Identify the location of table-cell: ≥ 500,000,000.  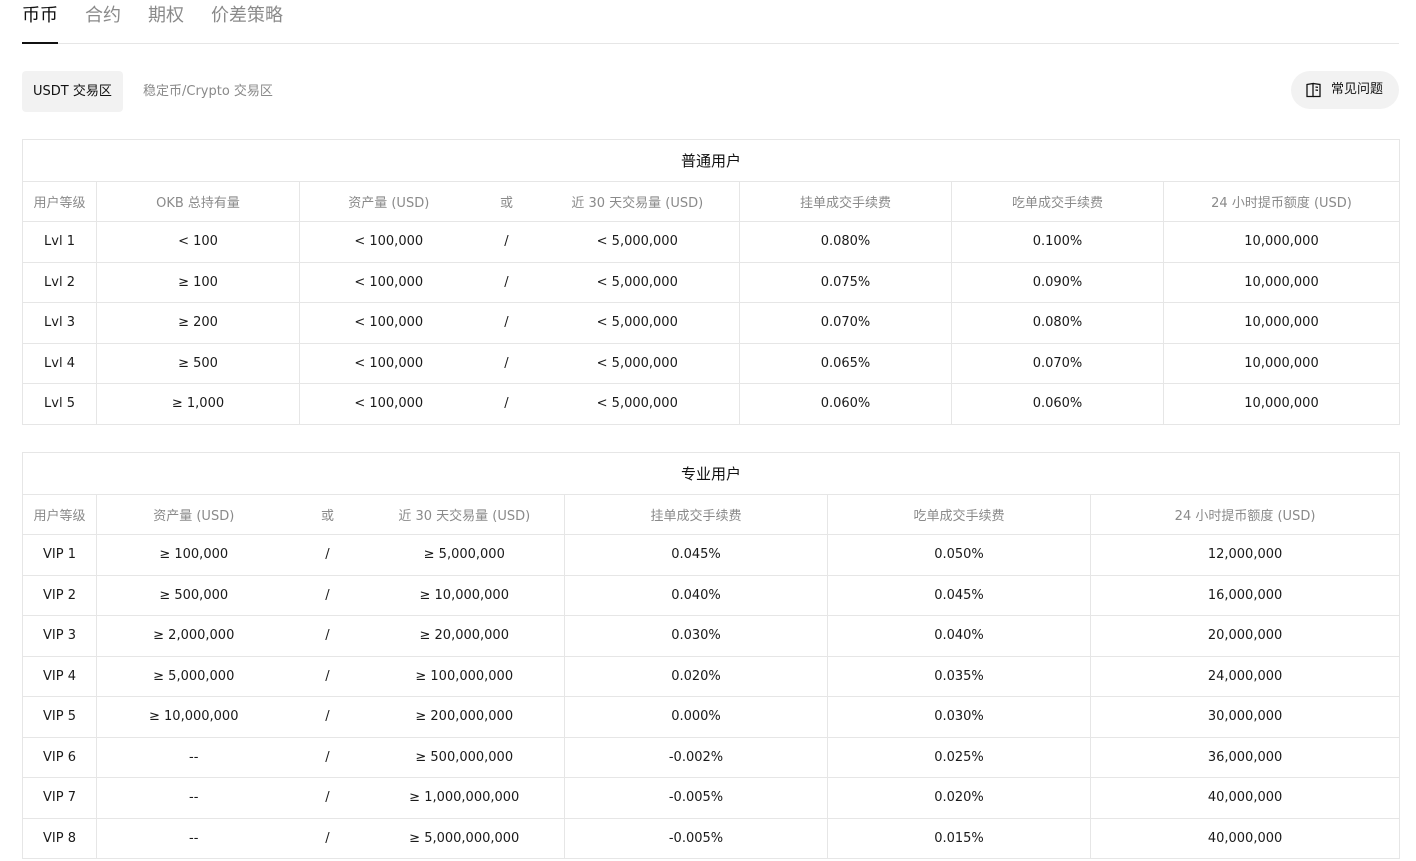
(464, 757).